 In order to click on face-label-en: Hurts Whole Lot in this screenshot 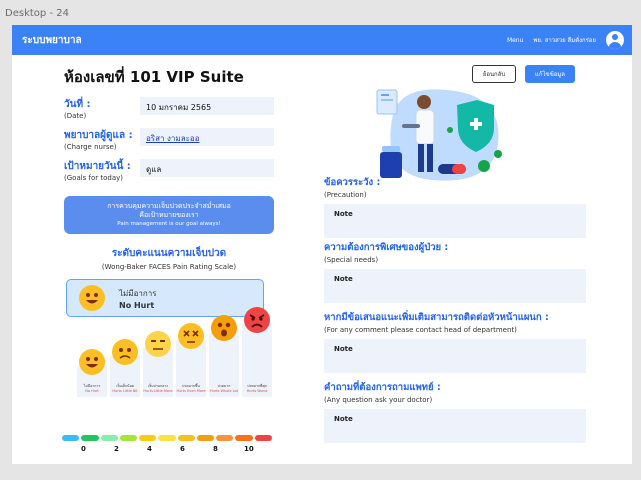, I will do `click(224, 391)`.